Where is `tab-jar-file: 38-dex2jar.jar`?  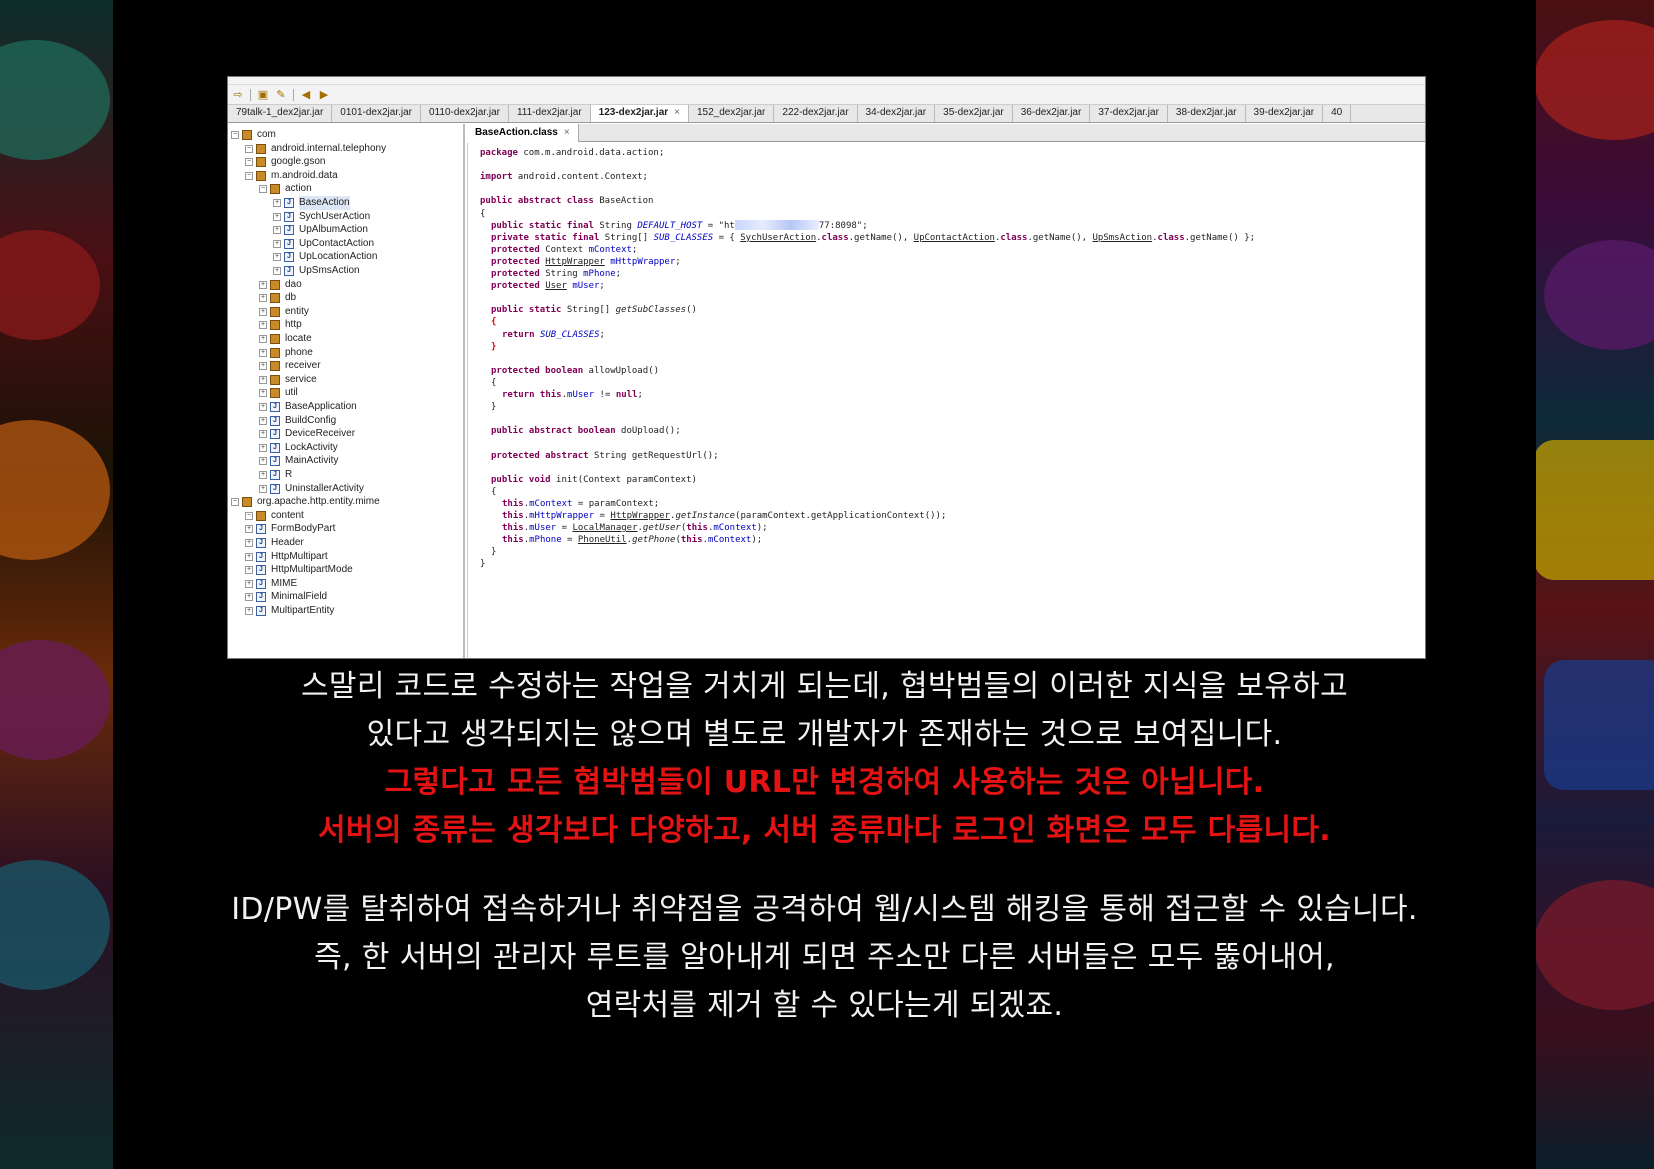
tab-jar-file: 38-dex2jar.jar is located at coordinates (1207, 113).